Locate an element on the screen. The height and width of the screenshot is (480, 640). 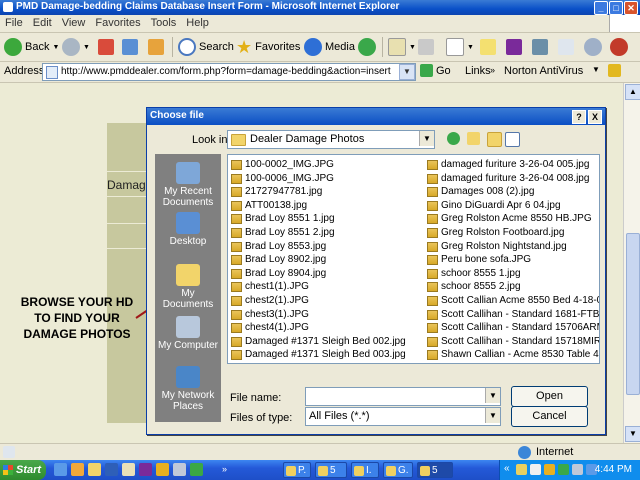
file-item: Damaged #1371 Sleigh Bed 002.jpg is located at coordinates (318, 342).